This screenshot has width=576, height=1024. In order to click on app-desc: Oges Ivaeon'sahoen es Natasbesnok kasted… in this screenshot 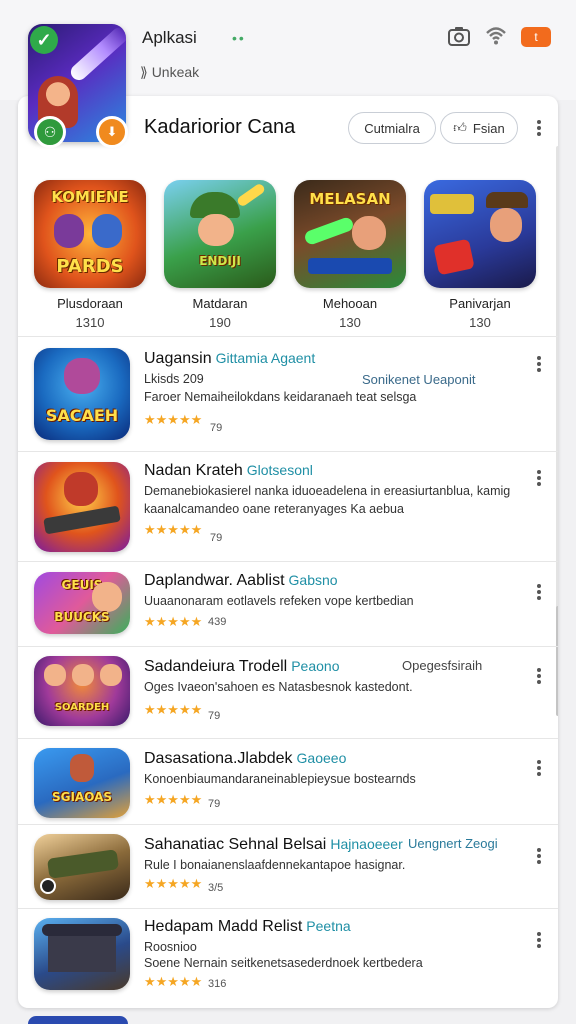, I will do `click(278, 687)`.